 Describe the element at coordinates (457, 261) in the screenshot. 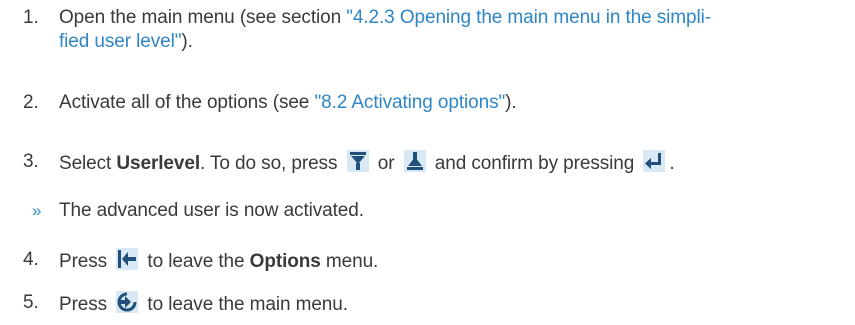

I see `step-text: Press to leave the Options menu.` at that location.